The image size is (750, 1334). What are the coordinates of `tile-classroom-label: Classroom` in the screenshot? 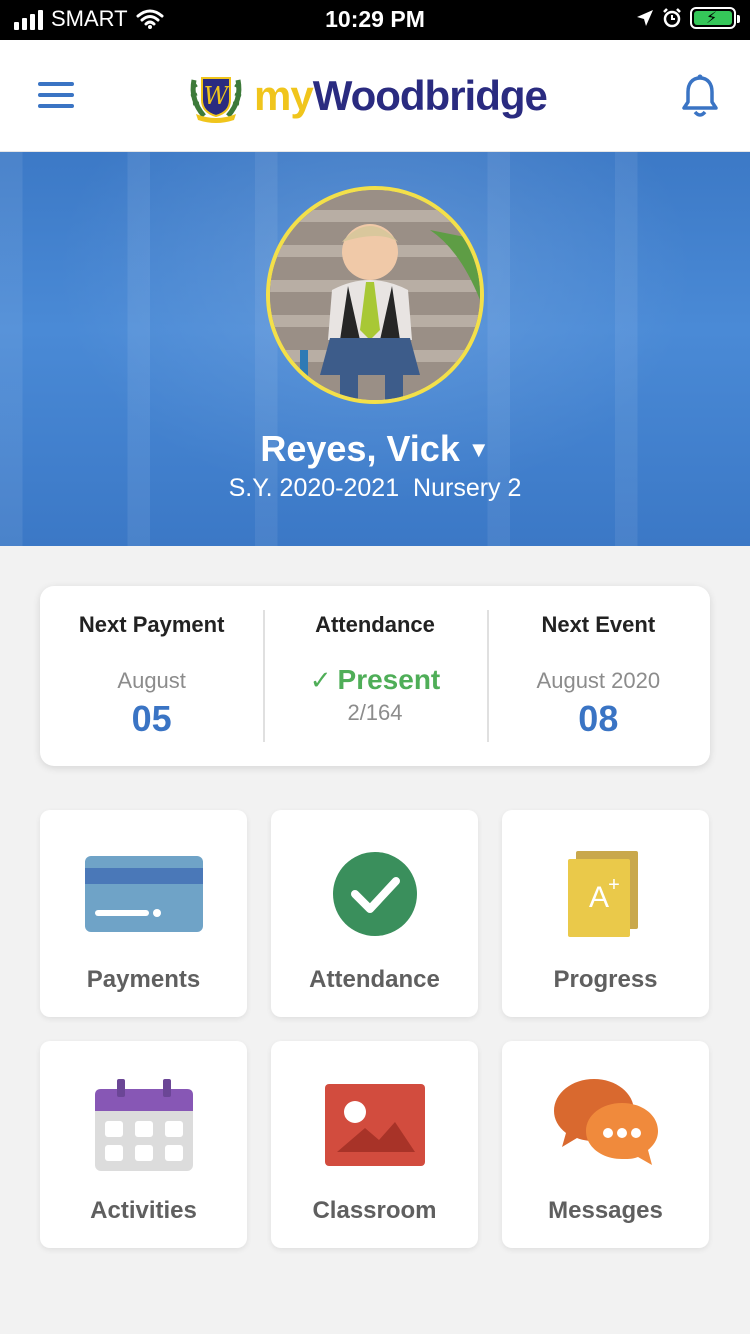 It's located at (374, 1210).